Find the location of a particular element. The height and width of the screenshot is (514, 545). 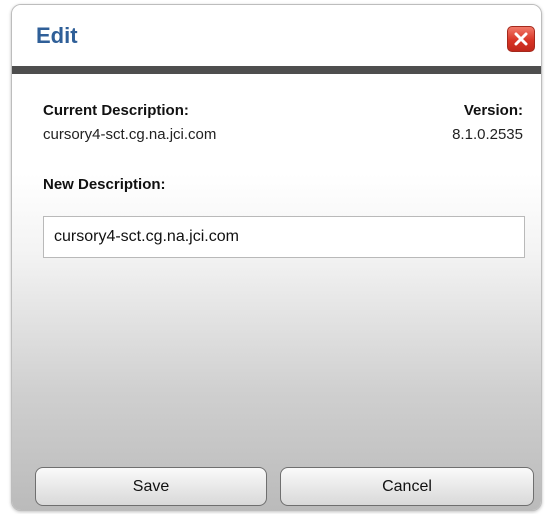

save-button: Save is located at coordinates (151, 486).